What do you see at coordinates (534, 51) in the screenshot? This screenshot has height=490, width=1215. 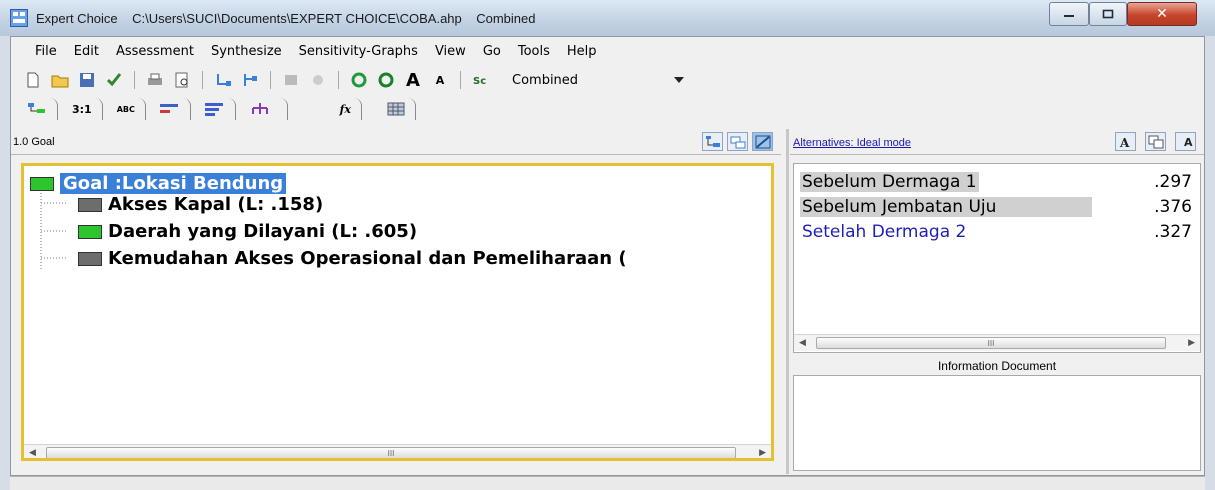 I see `menu-tools: Tools` at bounding box center [534, 51].